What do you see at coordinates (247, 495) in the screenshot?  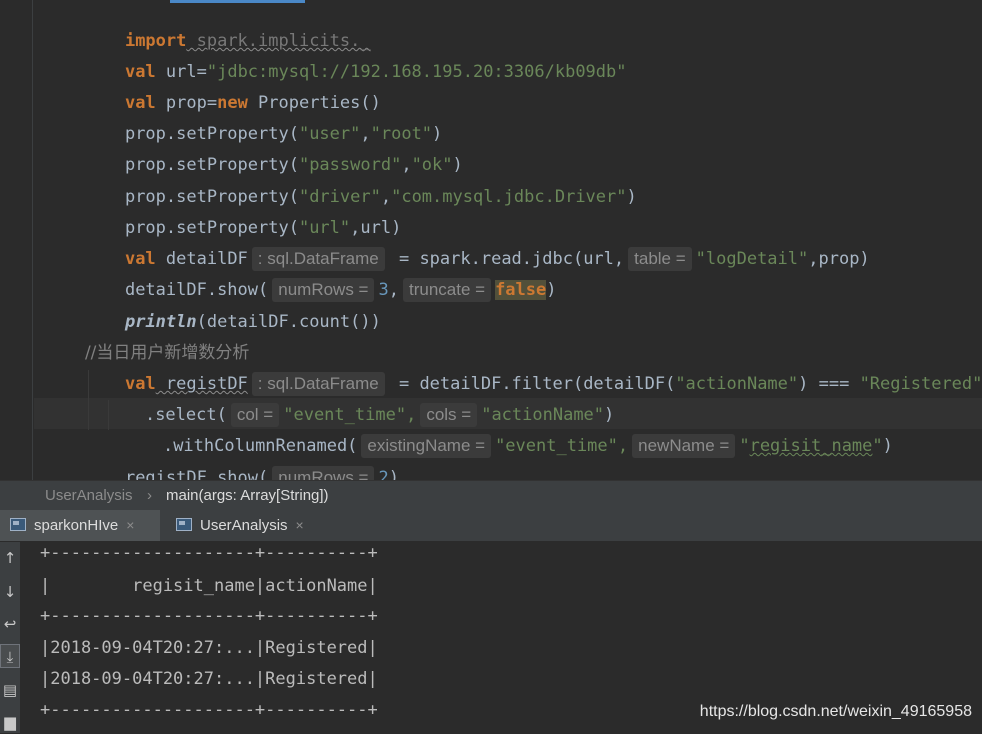 I see `breadcrumb-item-method: main(args: Array[String])` at bounding box center [247, 495].